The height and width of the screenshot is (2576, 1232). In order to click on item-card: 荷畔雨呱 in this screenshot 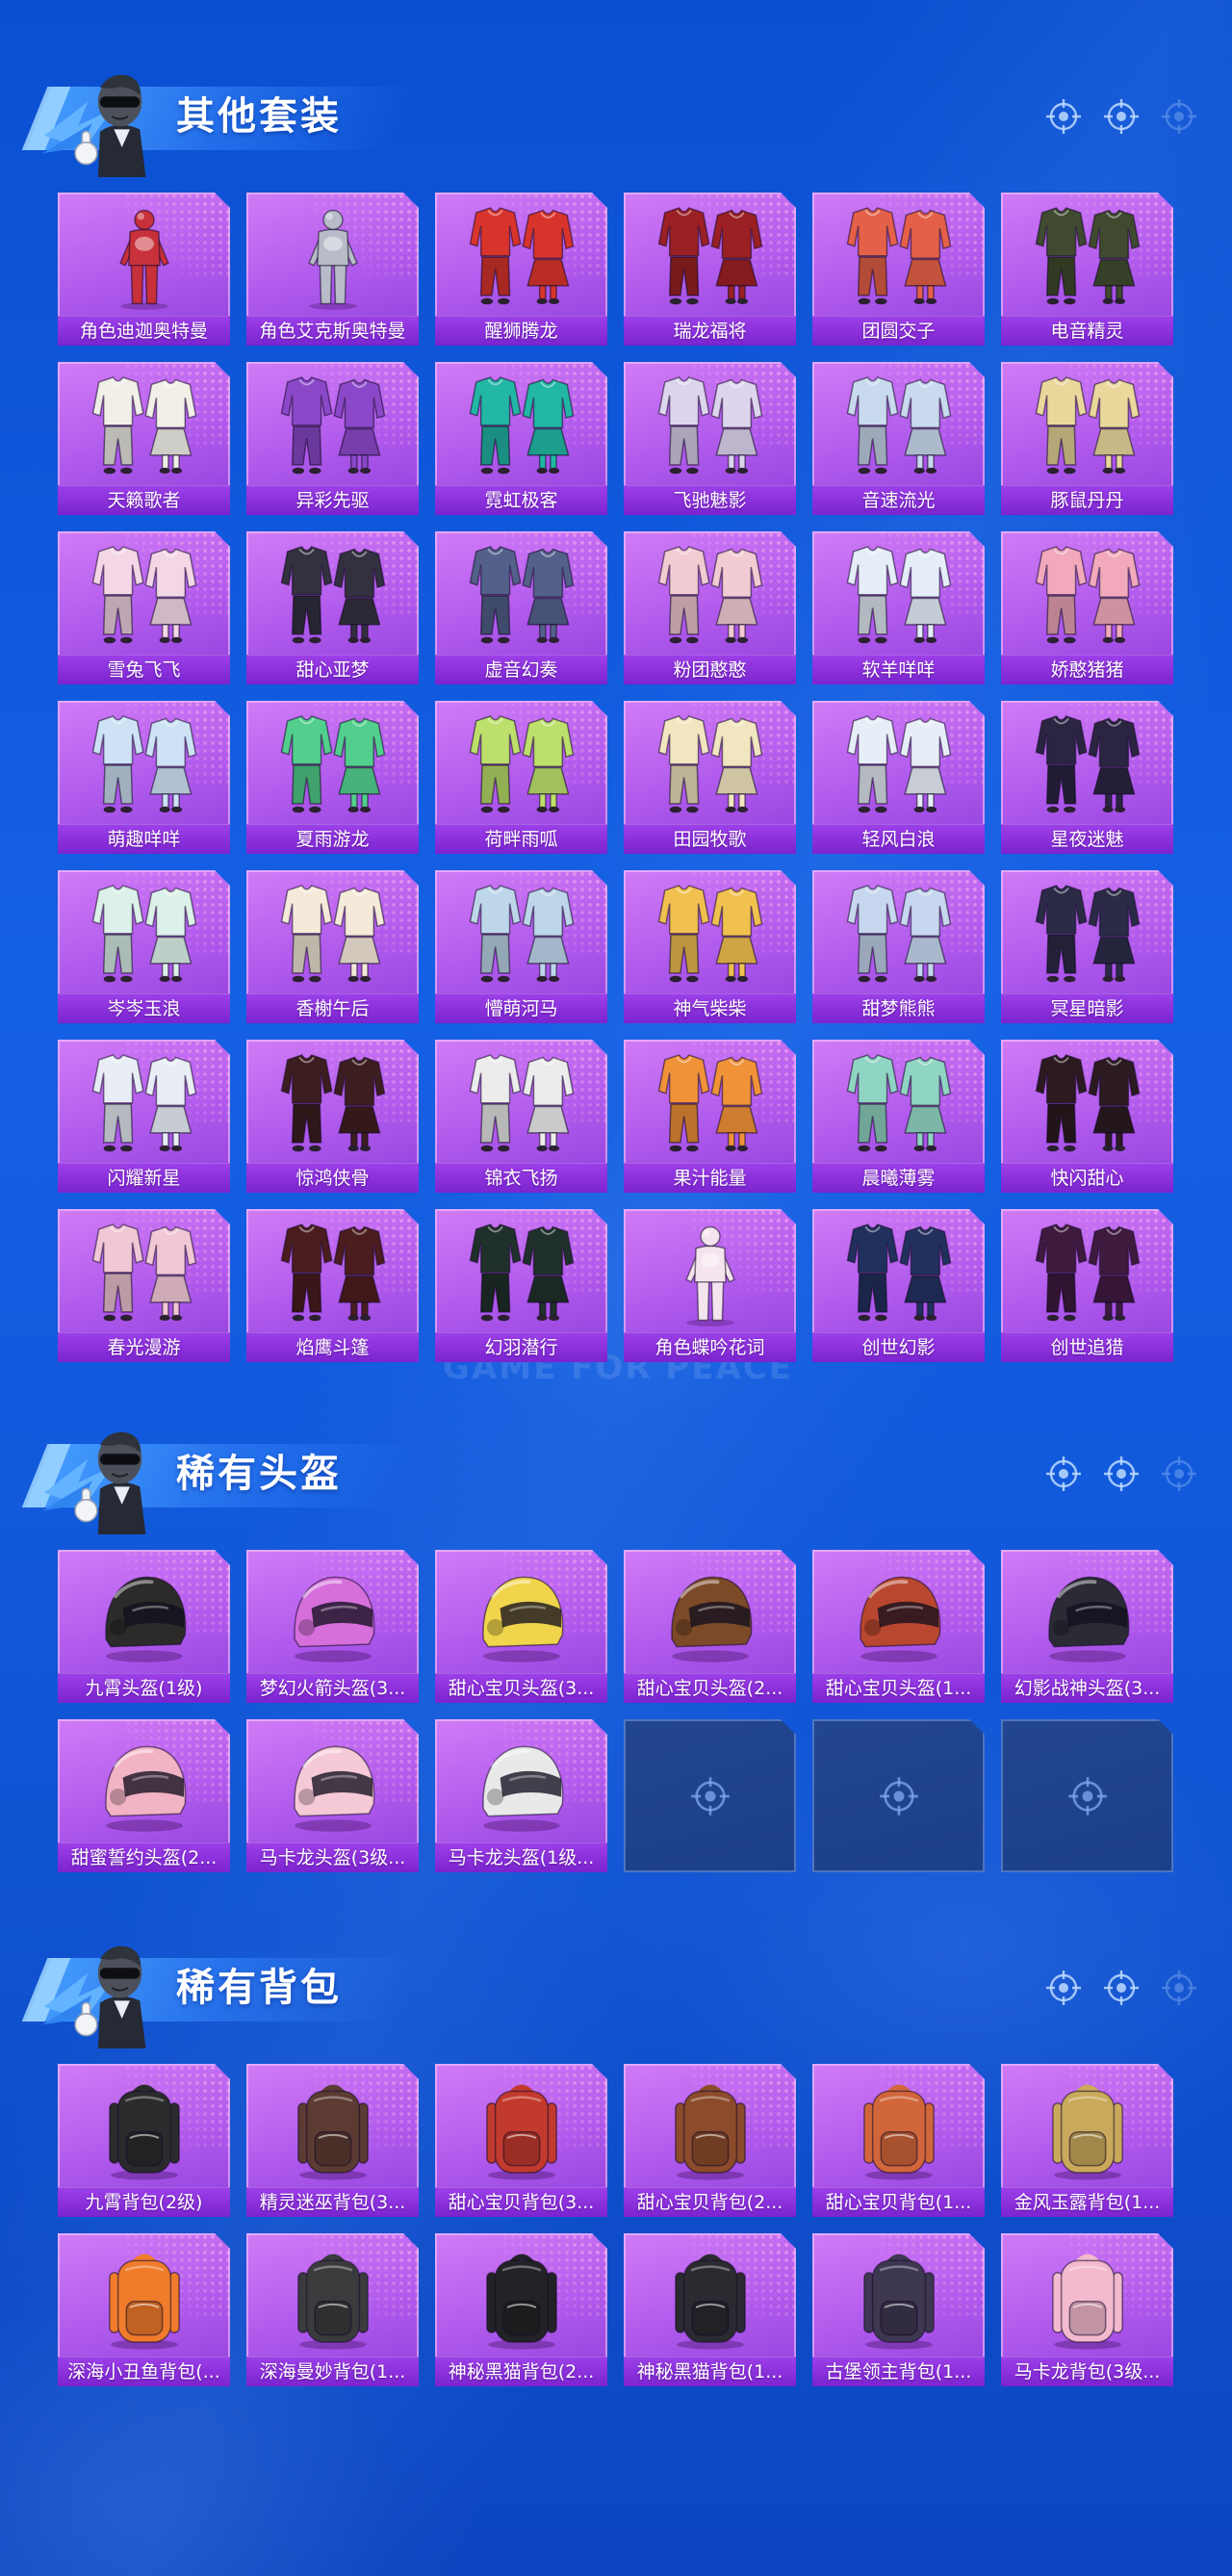, I will do `click(521, 777)`.